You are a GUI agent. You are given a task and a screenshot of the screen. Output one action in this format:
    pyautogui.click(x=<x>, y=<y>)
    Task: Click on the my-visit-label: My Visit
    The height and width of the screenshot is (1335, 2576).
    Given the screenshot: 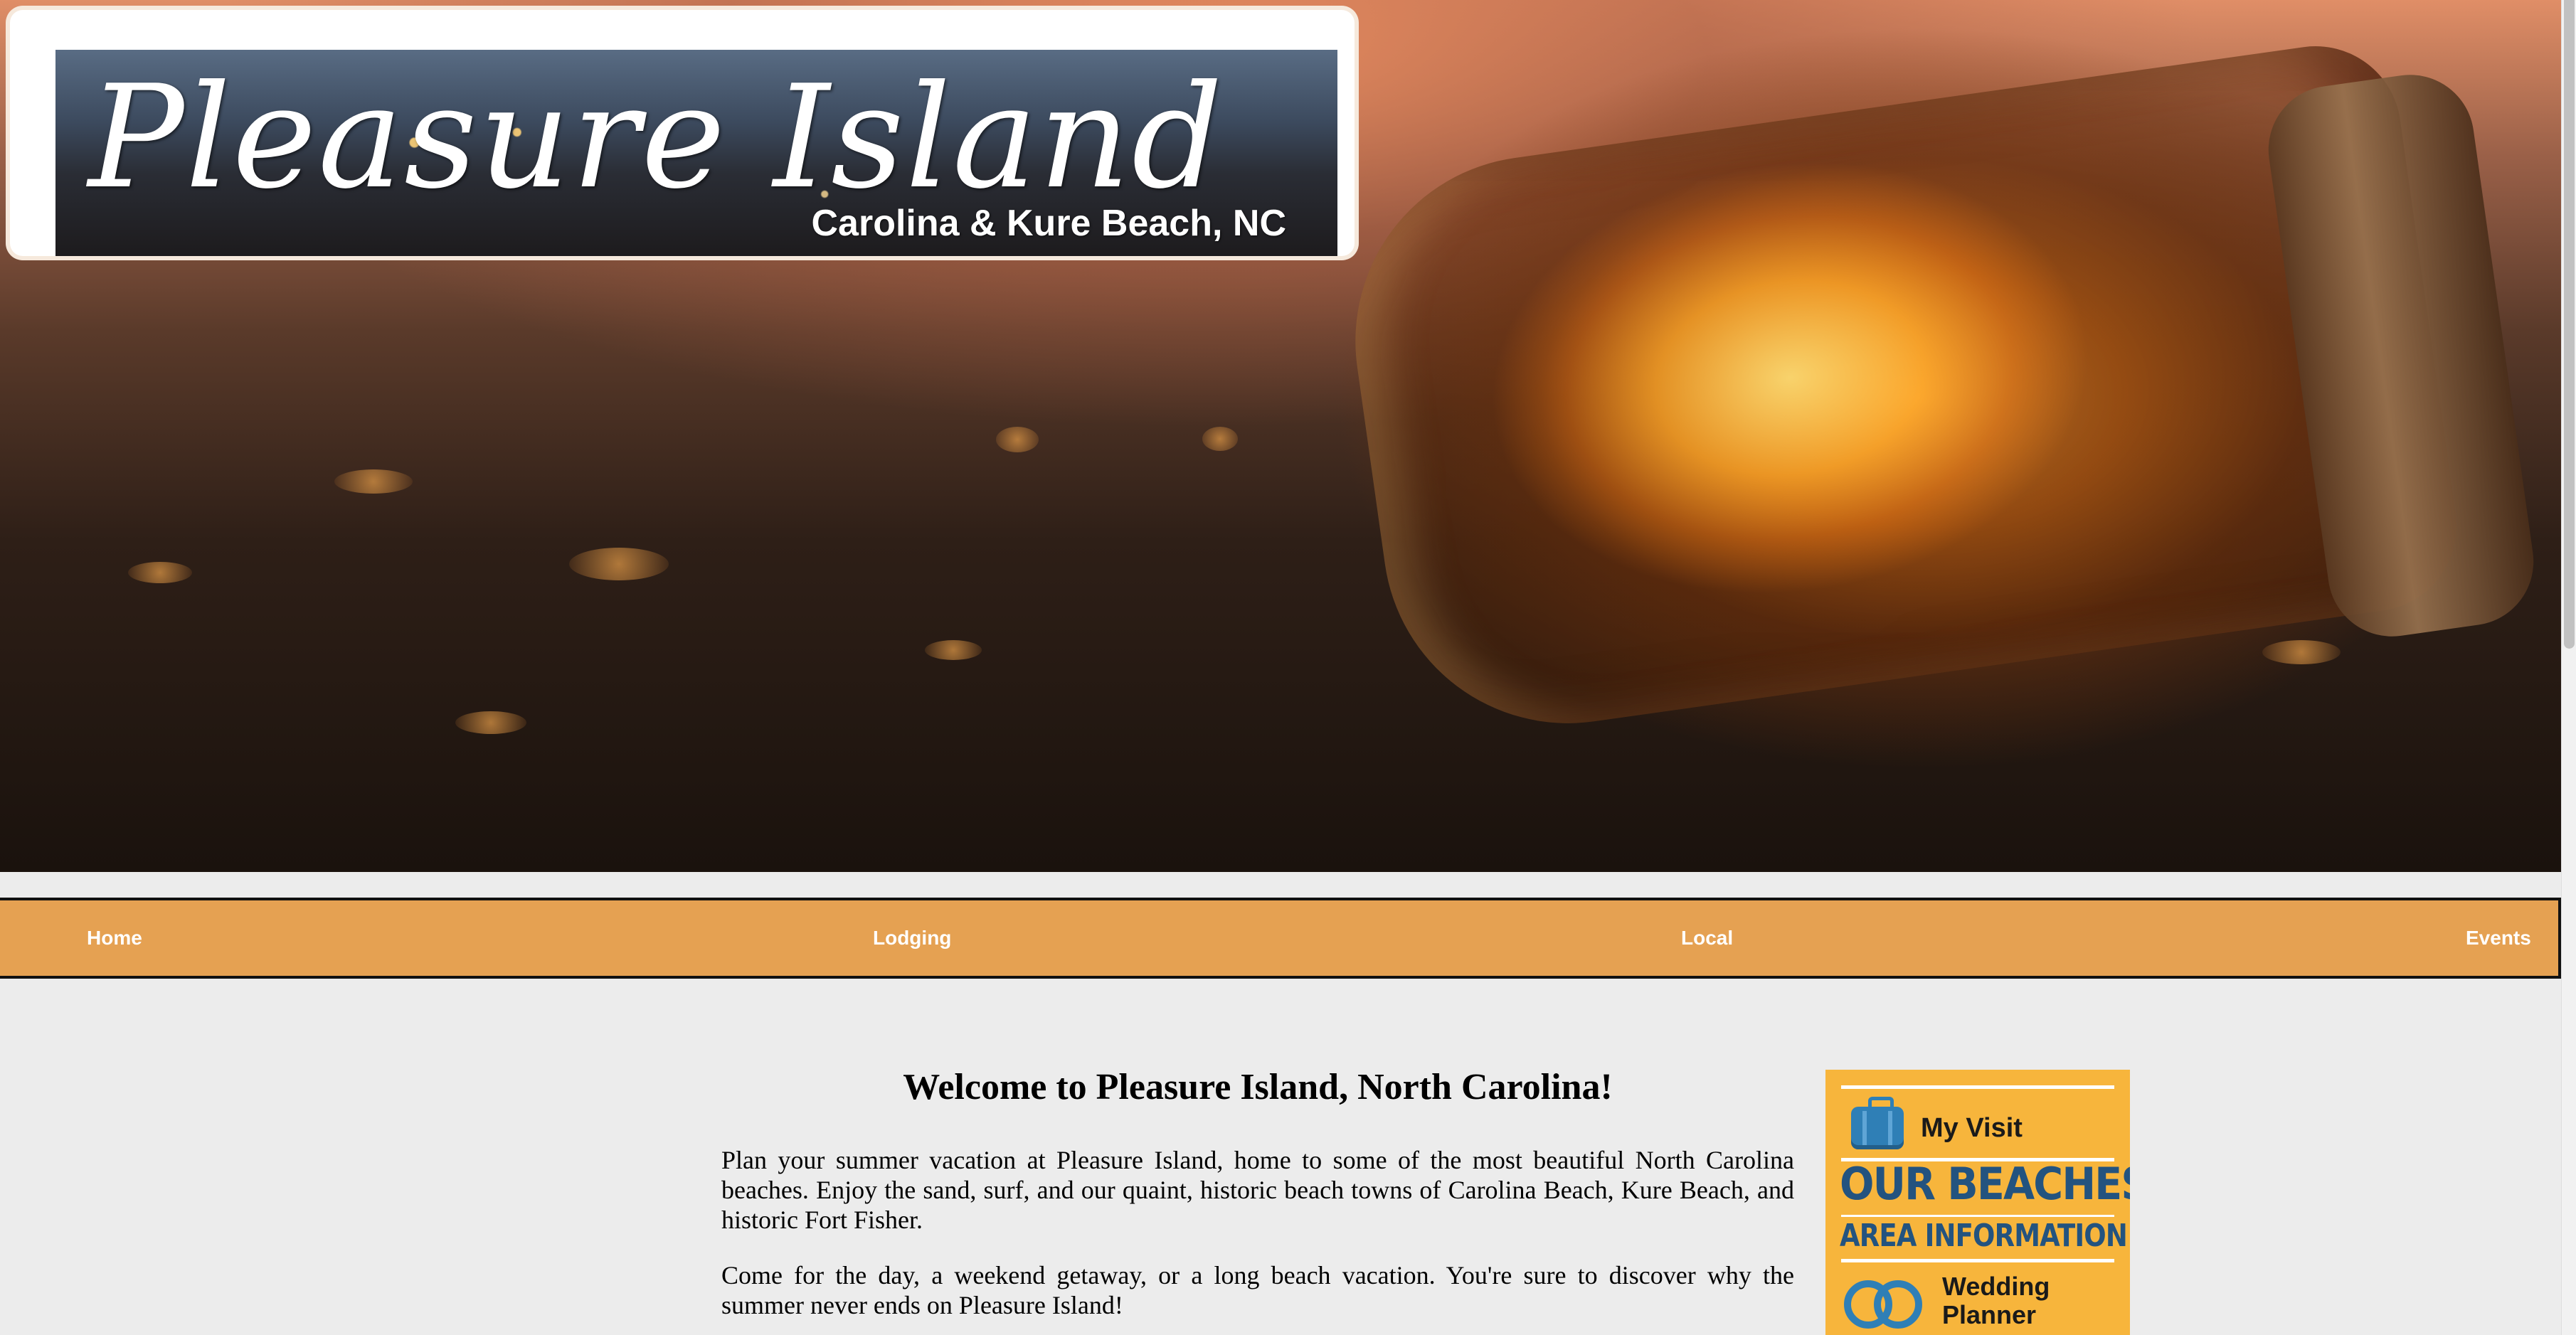 What is the action you would take?
    pyautogui.click(x=1972, y=1128)
    